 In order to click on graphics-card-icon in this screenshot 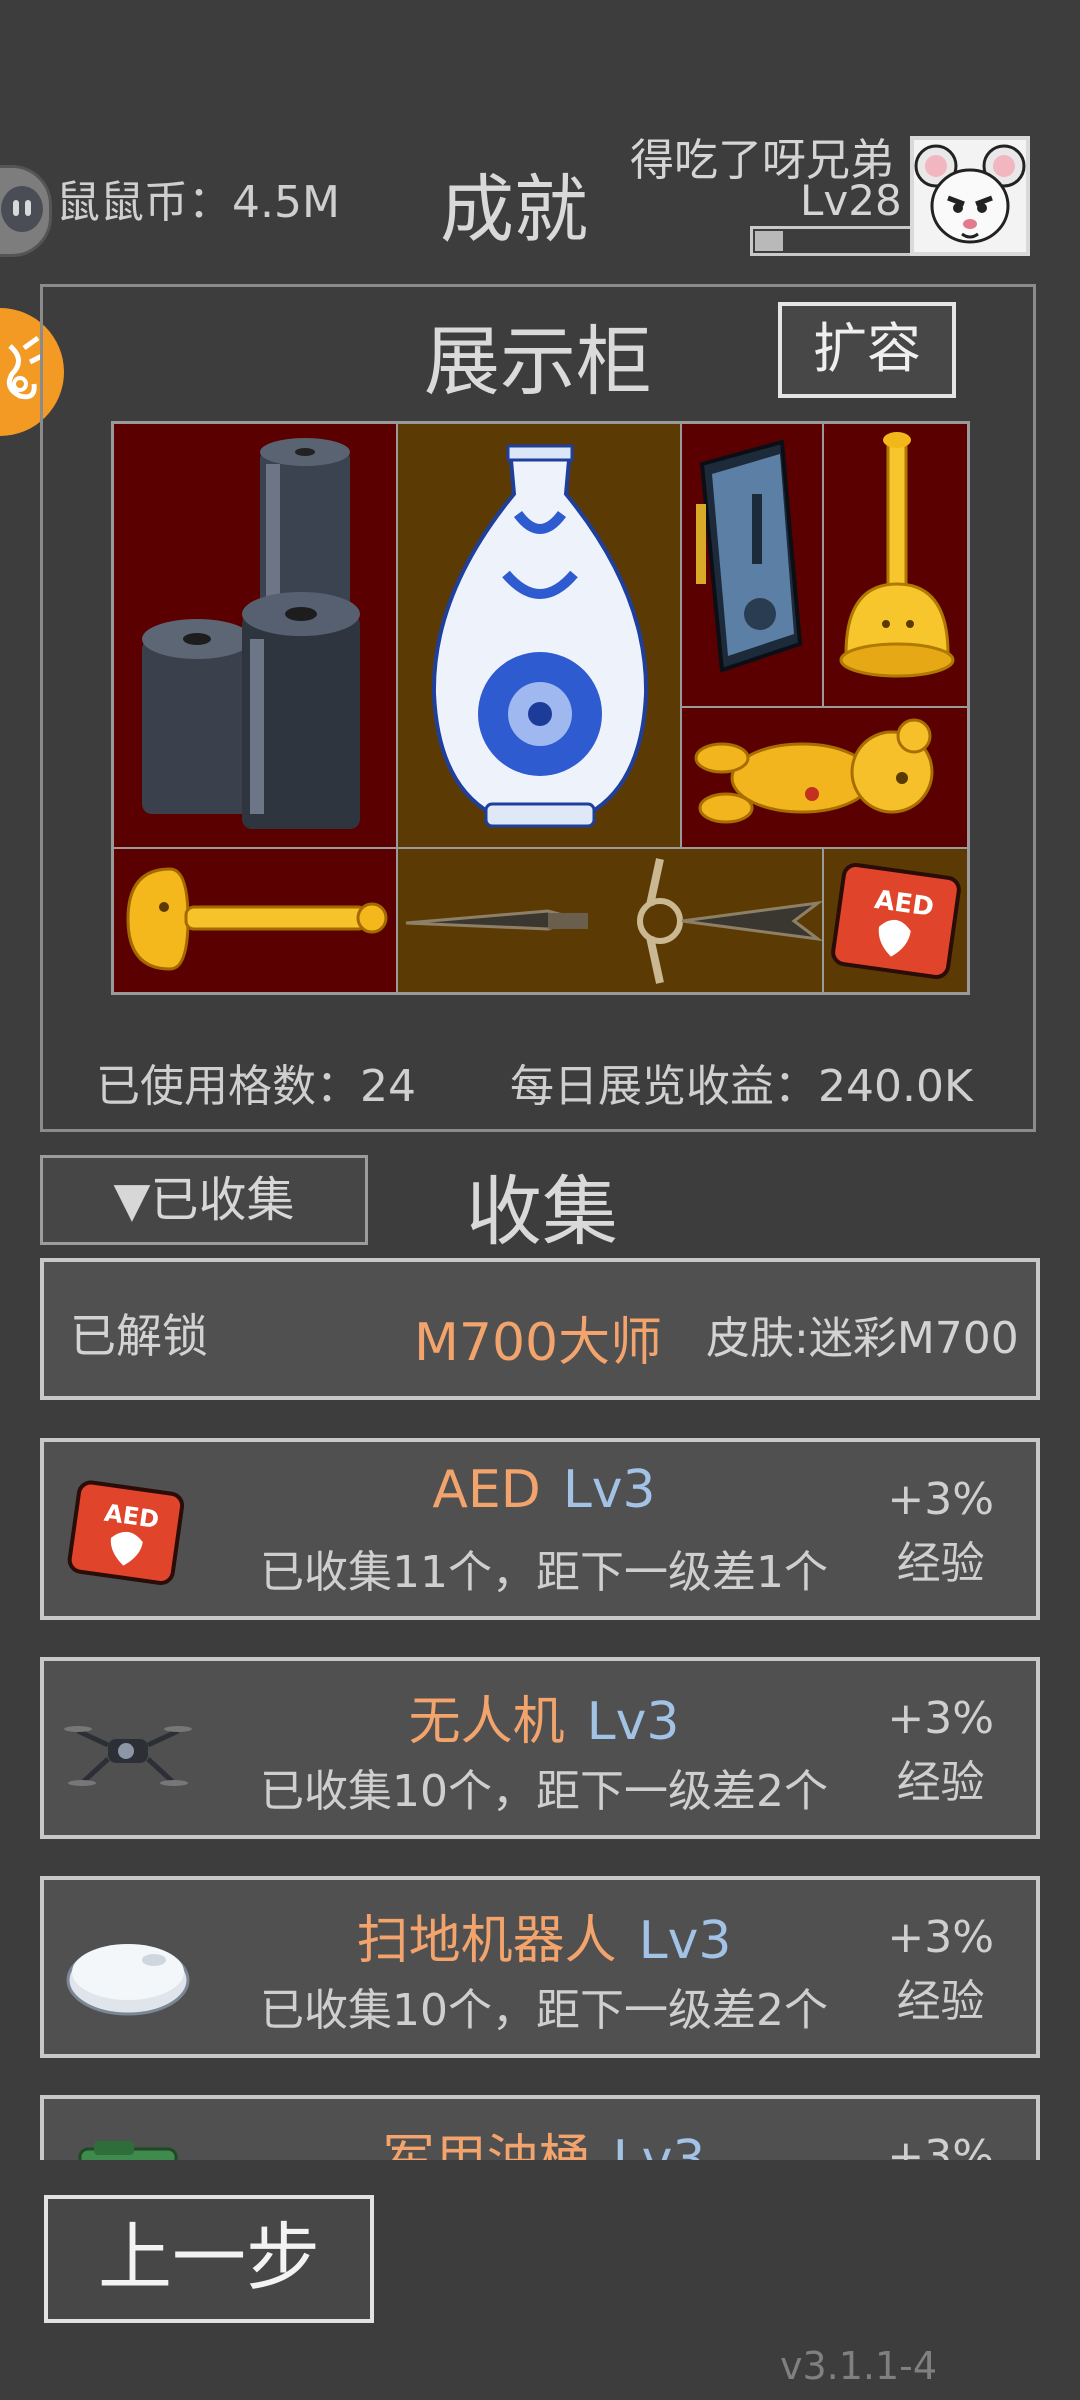, I will do `click(749, 556)`.